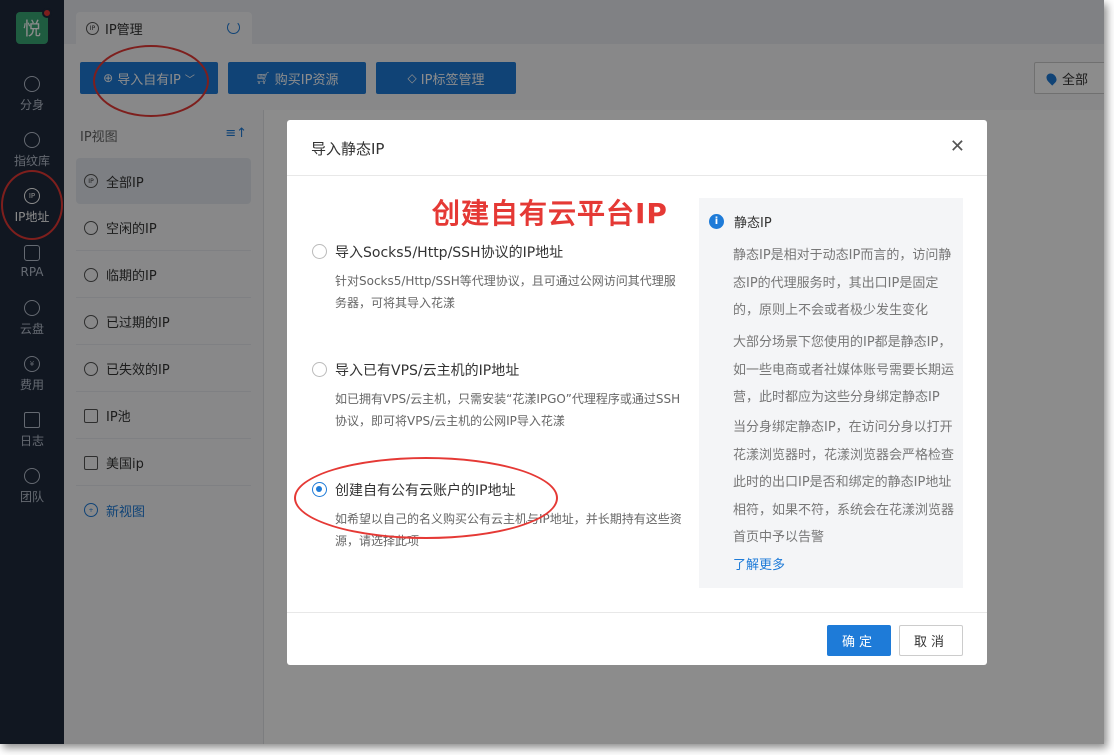 This screenshot has width=1114, height=755. Describe the element at coordinates (319, 251) in the screenshot. I see `radio-socks5` at that location.